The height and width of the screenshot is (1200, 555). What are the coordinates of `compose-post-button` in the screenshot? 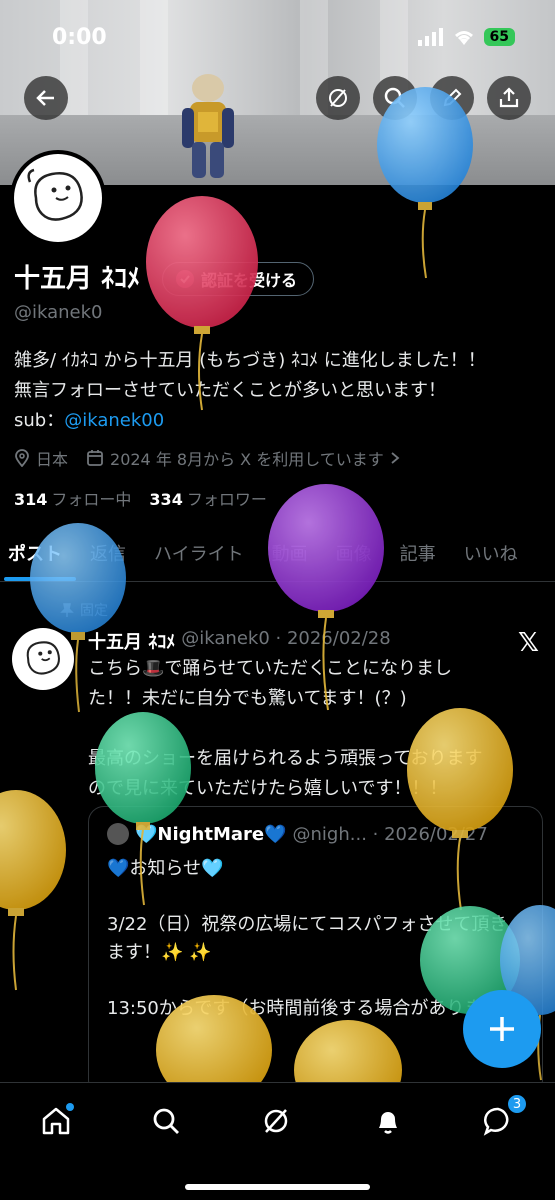 It's located at (502, 1029).